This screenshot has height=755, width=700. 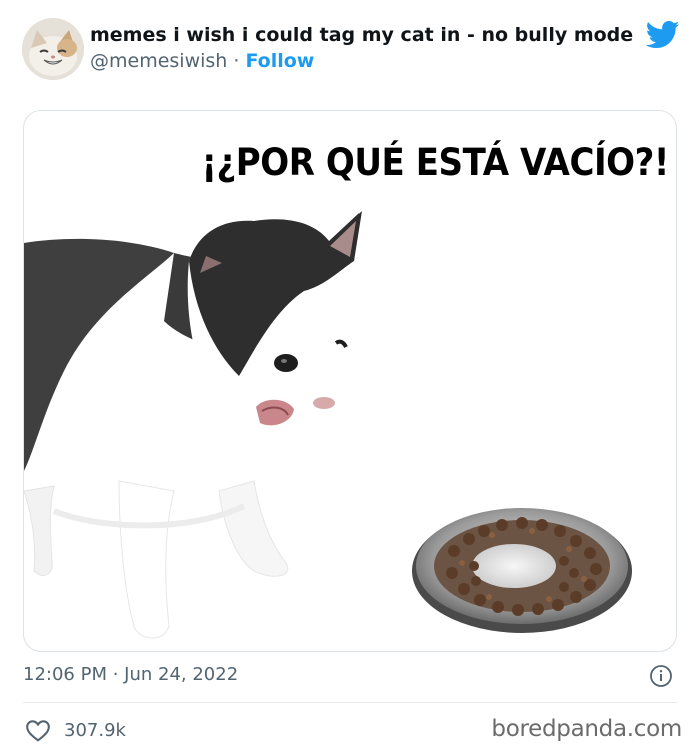 What do you see at coordinates (435, 162) in the screenshot?
I see `meme-caption: ¡¿POR QUÉ ESTÁ VACÍO?!` at bounding box center [435, 162].